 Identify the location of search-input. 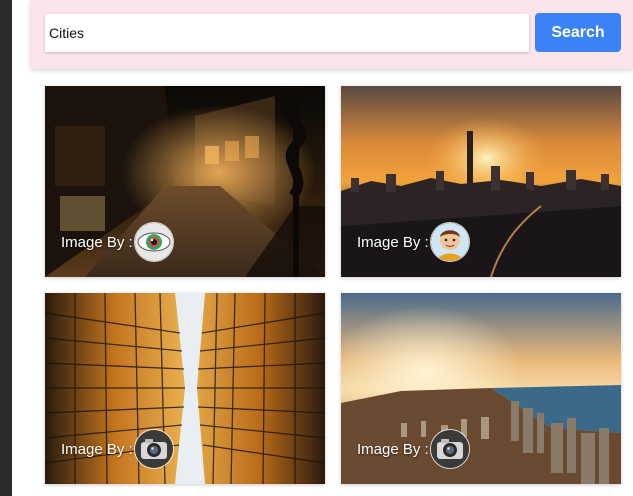
(287, 33).